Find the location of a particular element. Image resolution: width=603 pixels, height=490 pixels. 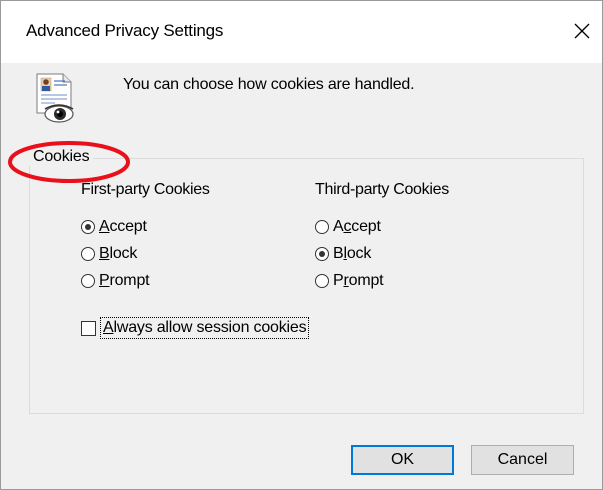

third-party-accept-label: Accept is located at coordinates (357, 226).